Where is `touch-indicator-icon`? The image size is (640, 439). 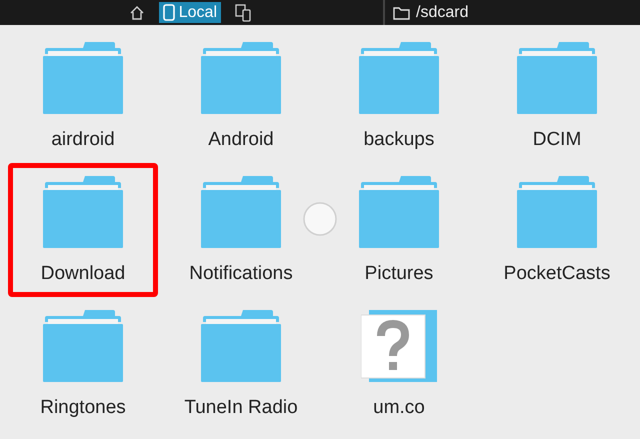 touch-indicator-icon is located at coordinates (320, 219).